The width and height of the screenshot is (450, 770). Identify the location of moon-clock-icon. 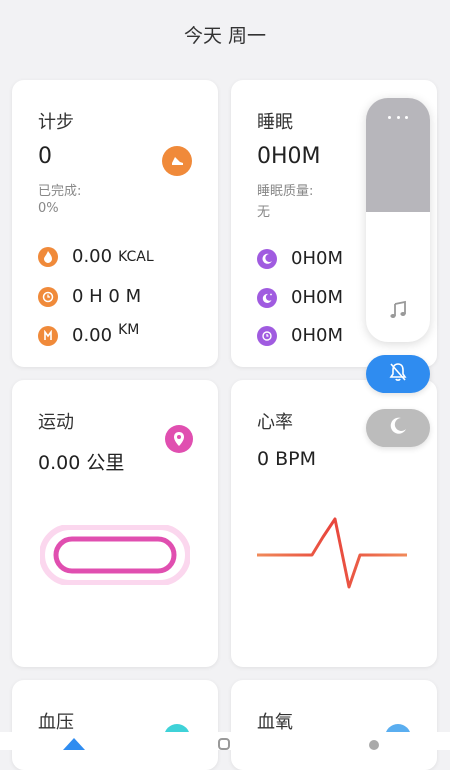
(267, 335).